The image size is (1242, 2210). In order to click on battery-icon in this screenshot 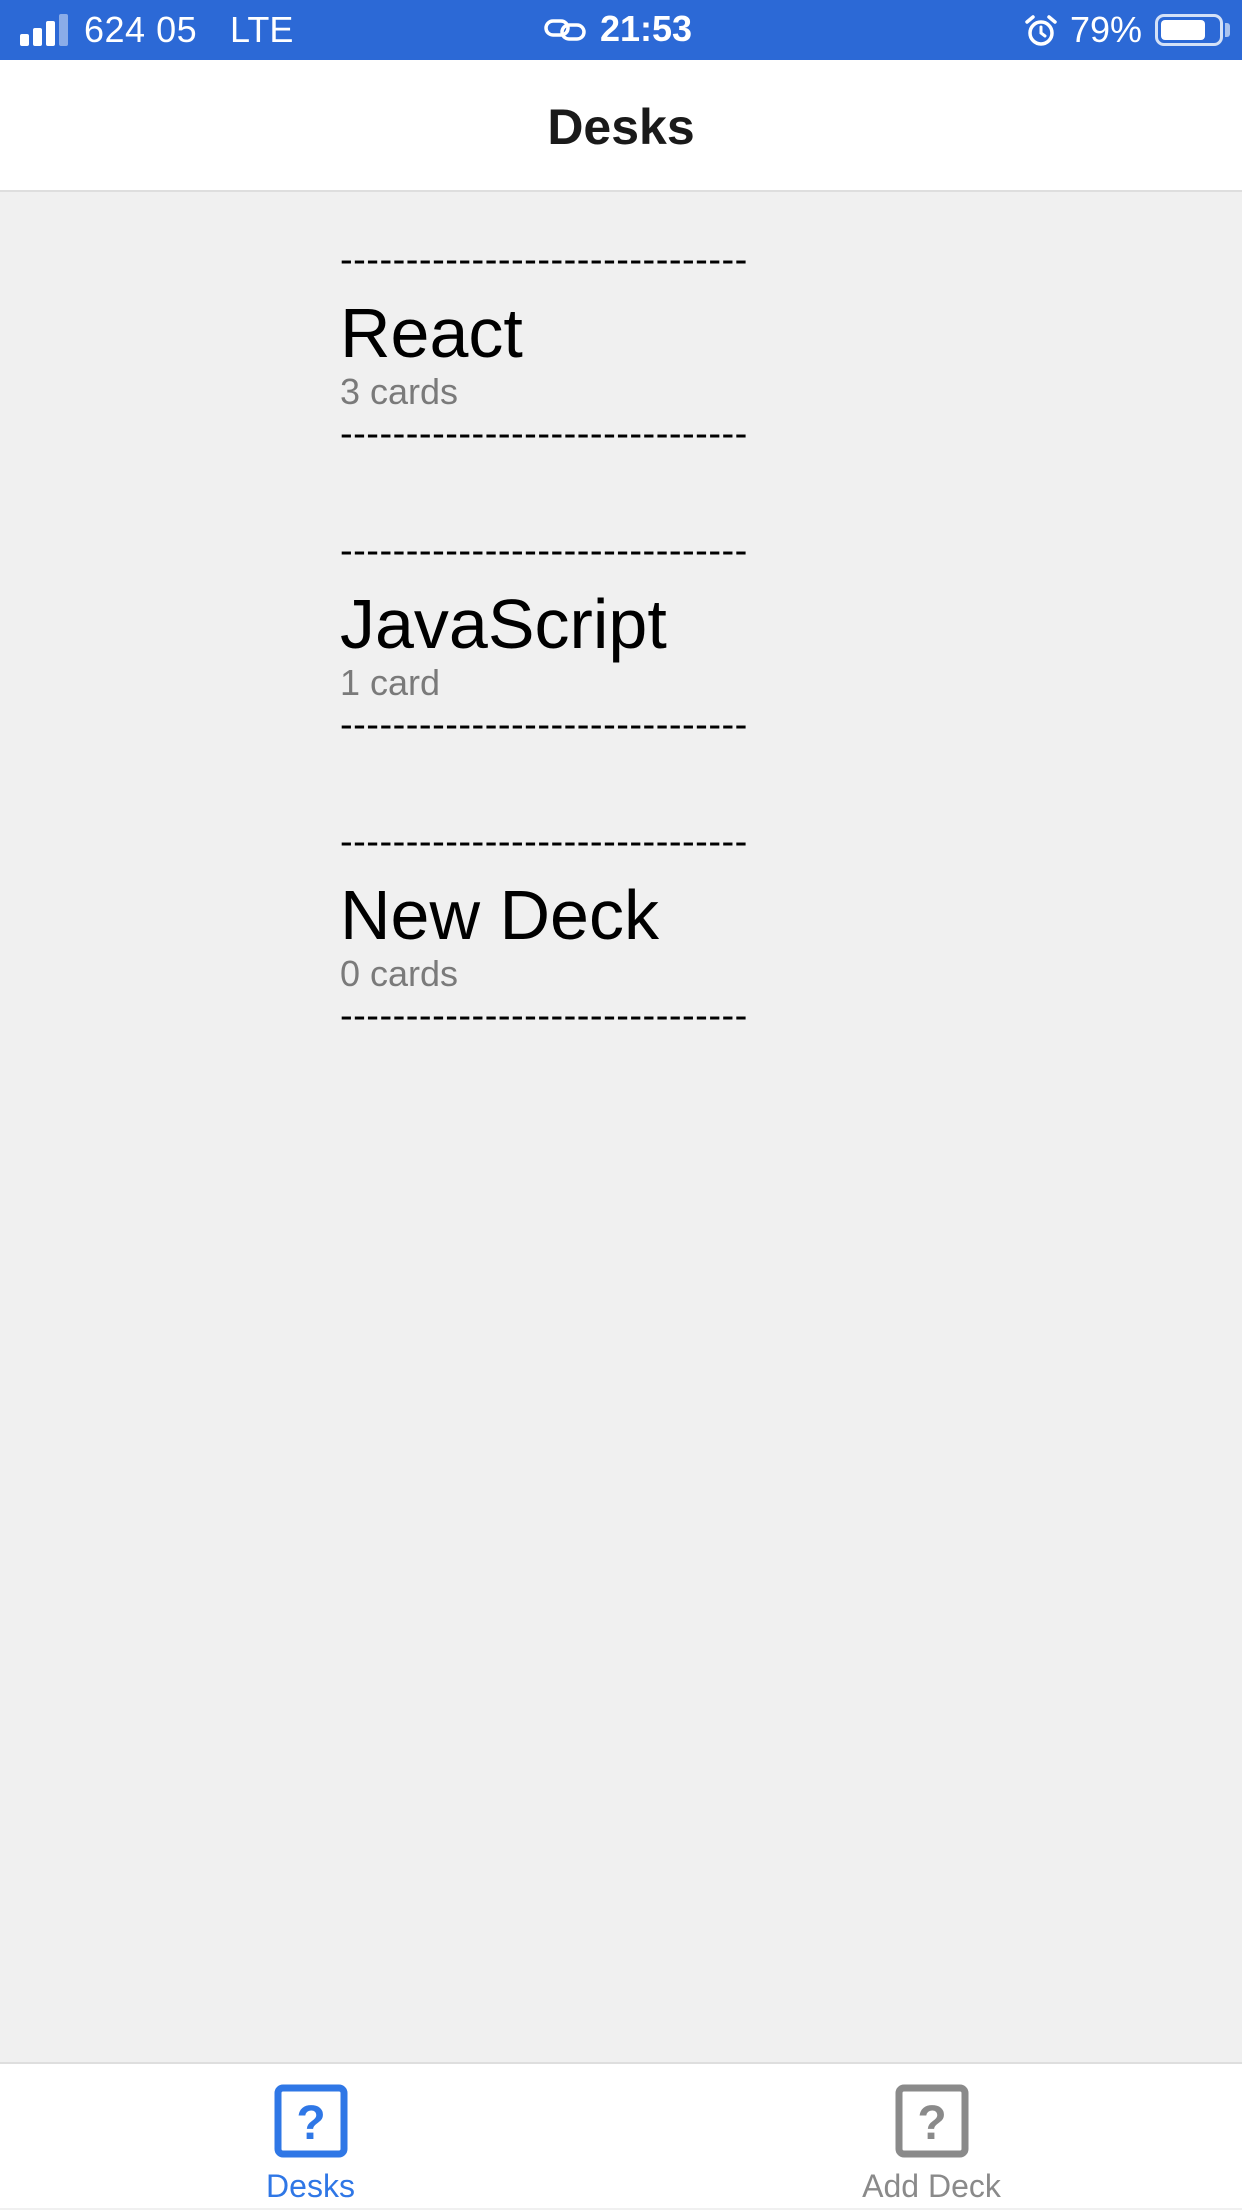, I will do `click(1189, 30)`.